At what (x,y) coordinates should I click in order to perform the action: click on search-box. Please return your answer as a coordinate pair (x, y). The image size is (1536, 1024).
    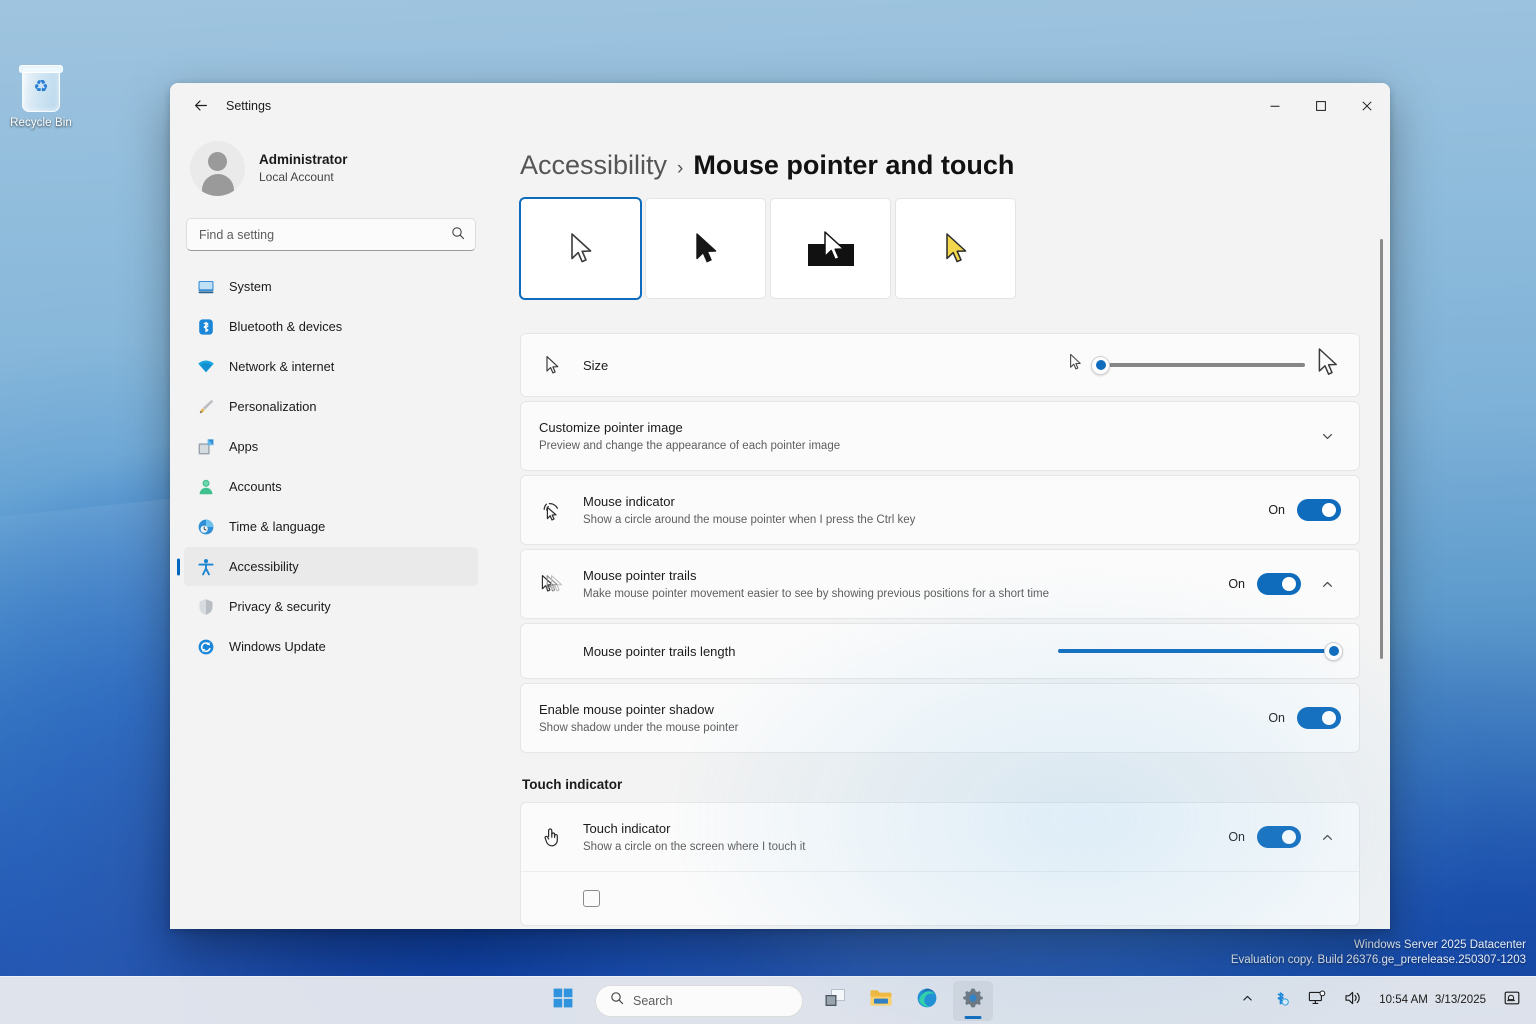
    Looking at the image, I should click on (331, 234).